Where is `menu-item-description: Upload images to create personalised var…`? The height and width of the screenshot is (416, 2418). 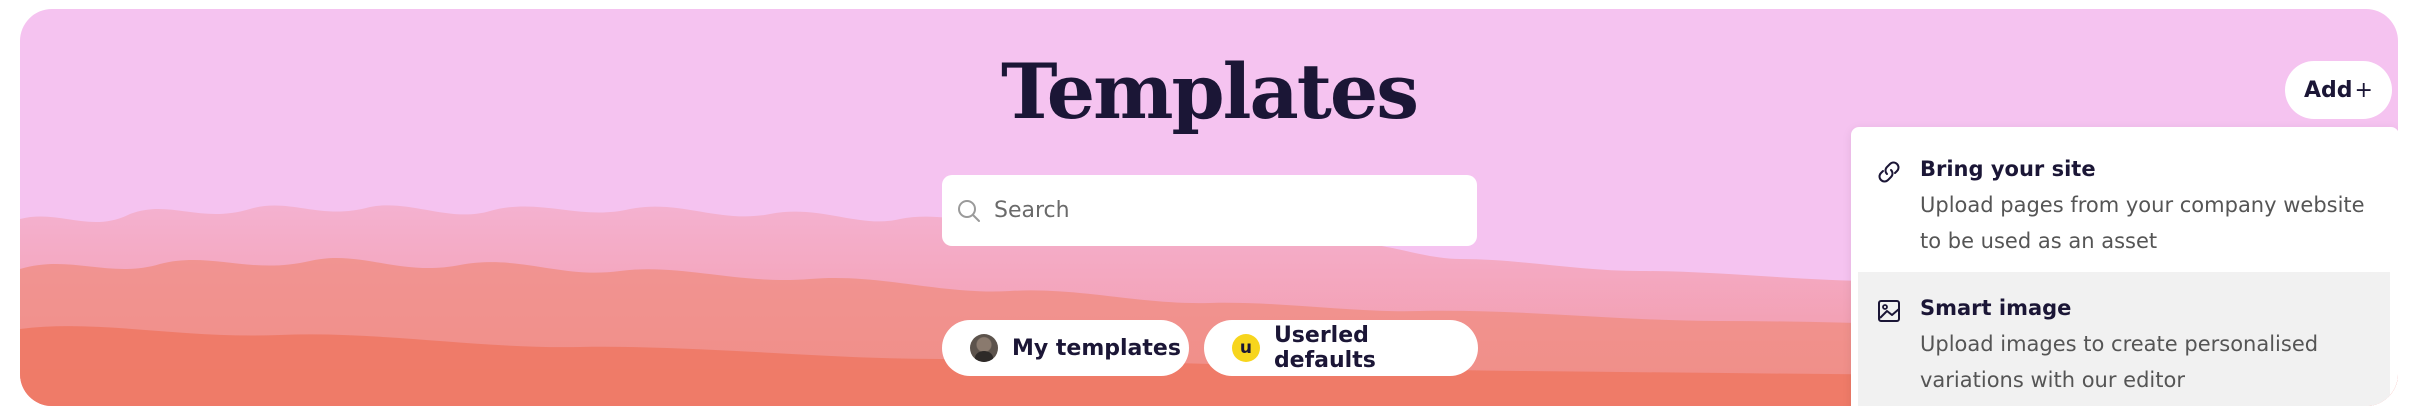 menu-item-description: Upload images to create personalised var… is located at coordinates (2119, 362).